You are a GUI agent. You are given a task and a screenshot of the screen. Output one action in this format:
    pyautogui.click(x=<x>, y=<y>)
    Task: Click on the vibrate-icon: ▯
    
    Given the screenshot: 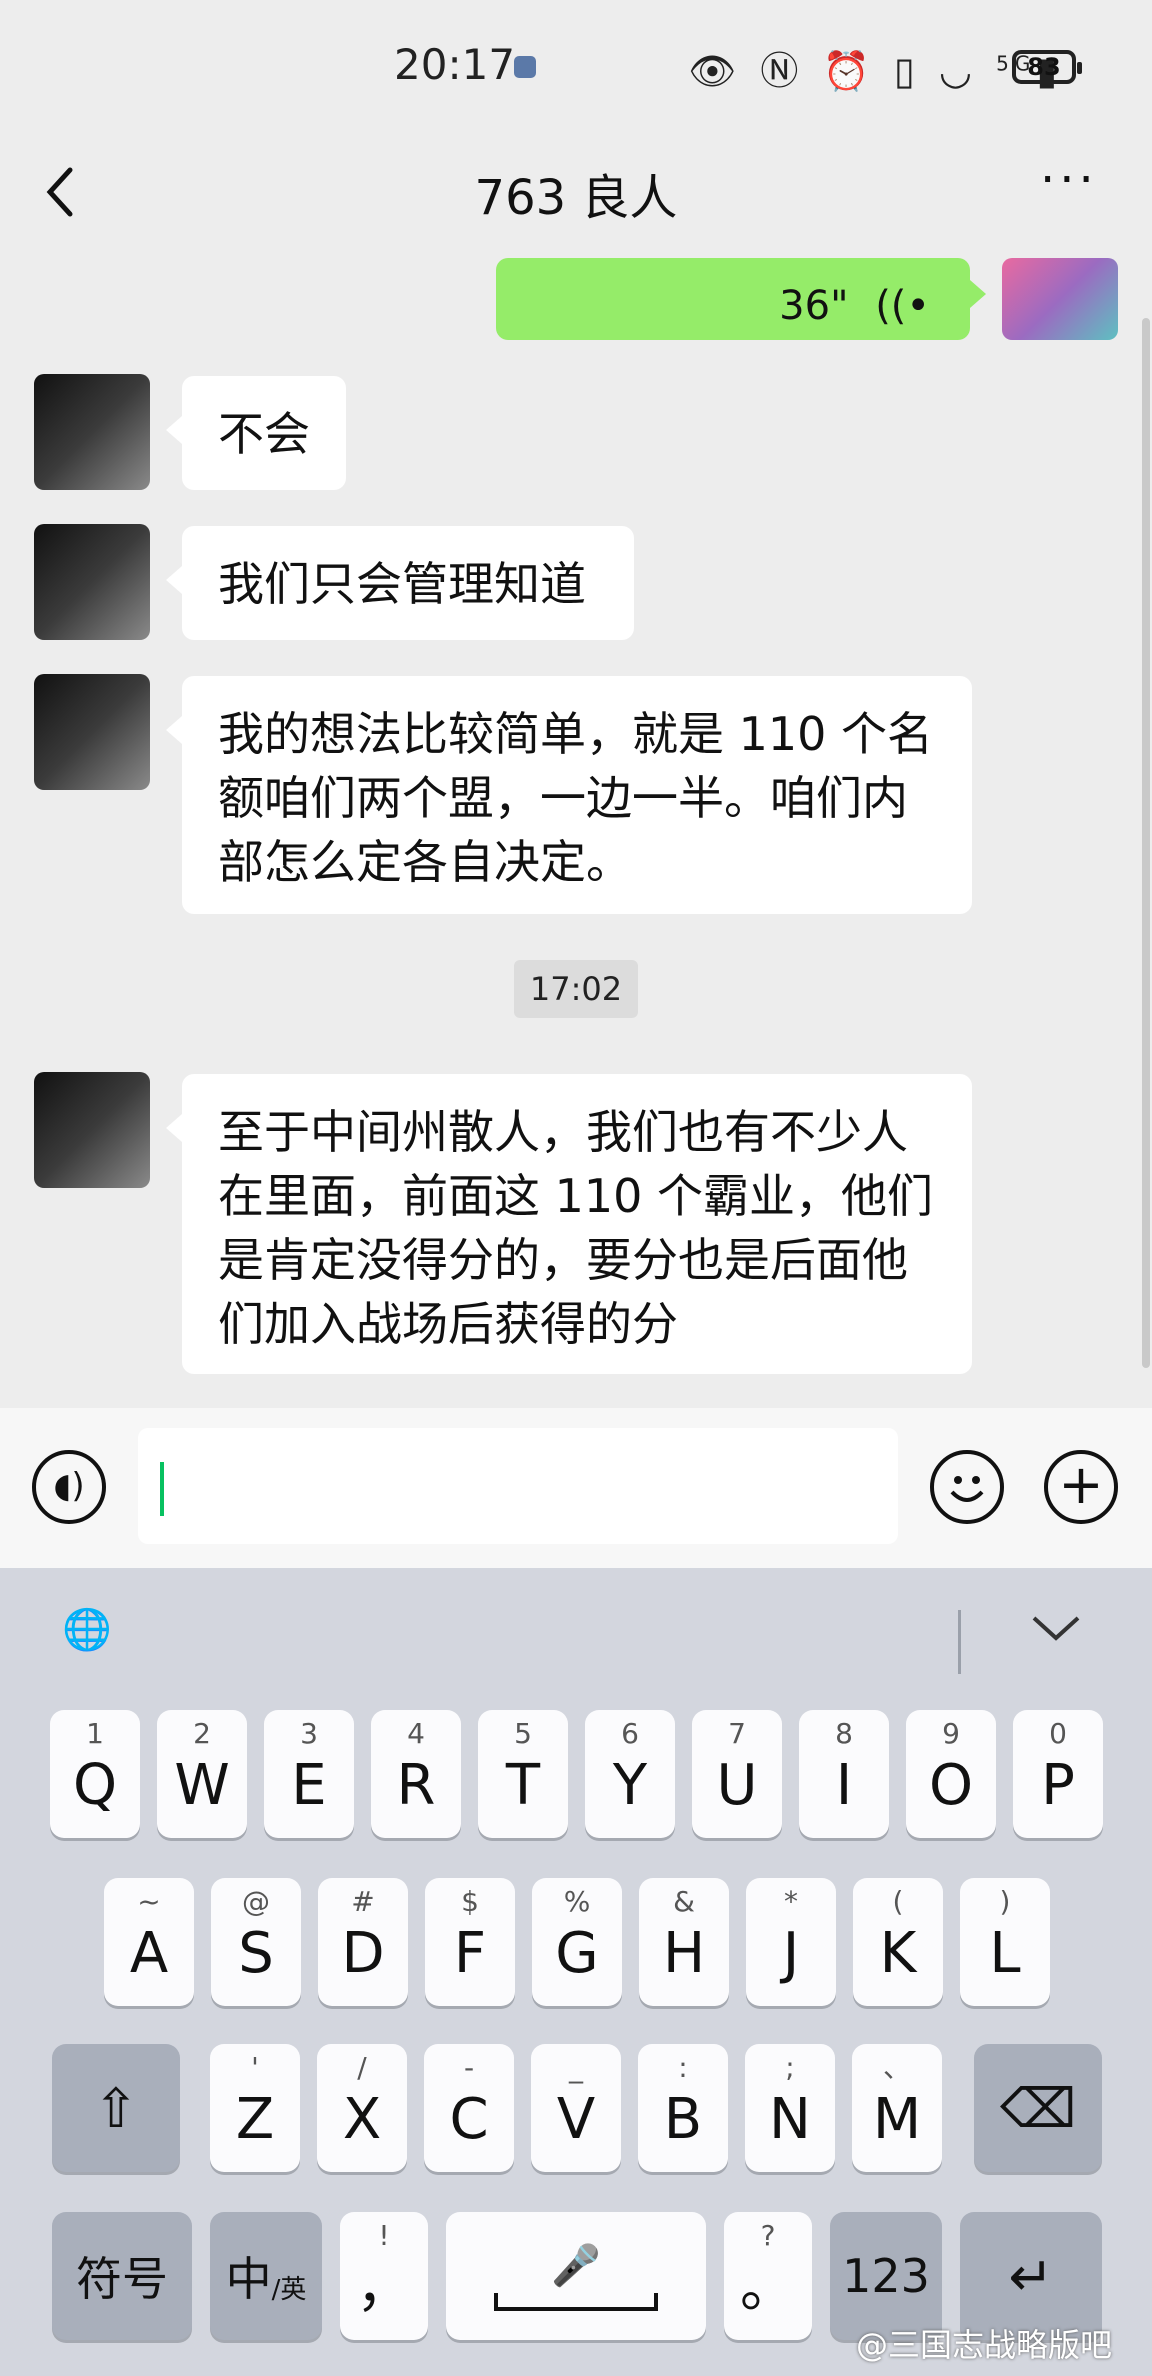 What is the action you would take?
    pyautogui.click(x=907, y=71)
    